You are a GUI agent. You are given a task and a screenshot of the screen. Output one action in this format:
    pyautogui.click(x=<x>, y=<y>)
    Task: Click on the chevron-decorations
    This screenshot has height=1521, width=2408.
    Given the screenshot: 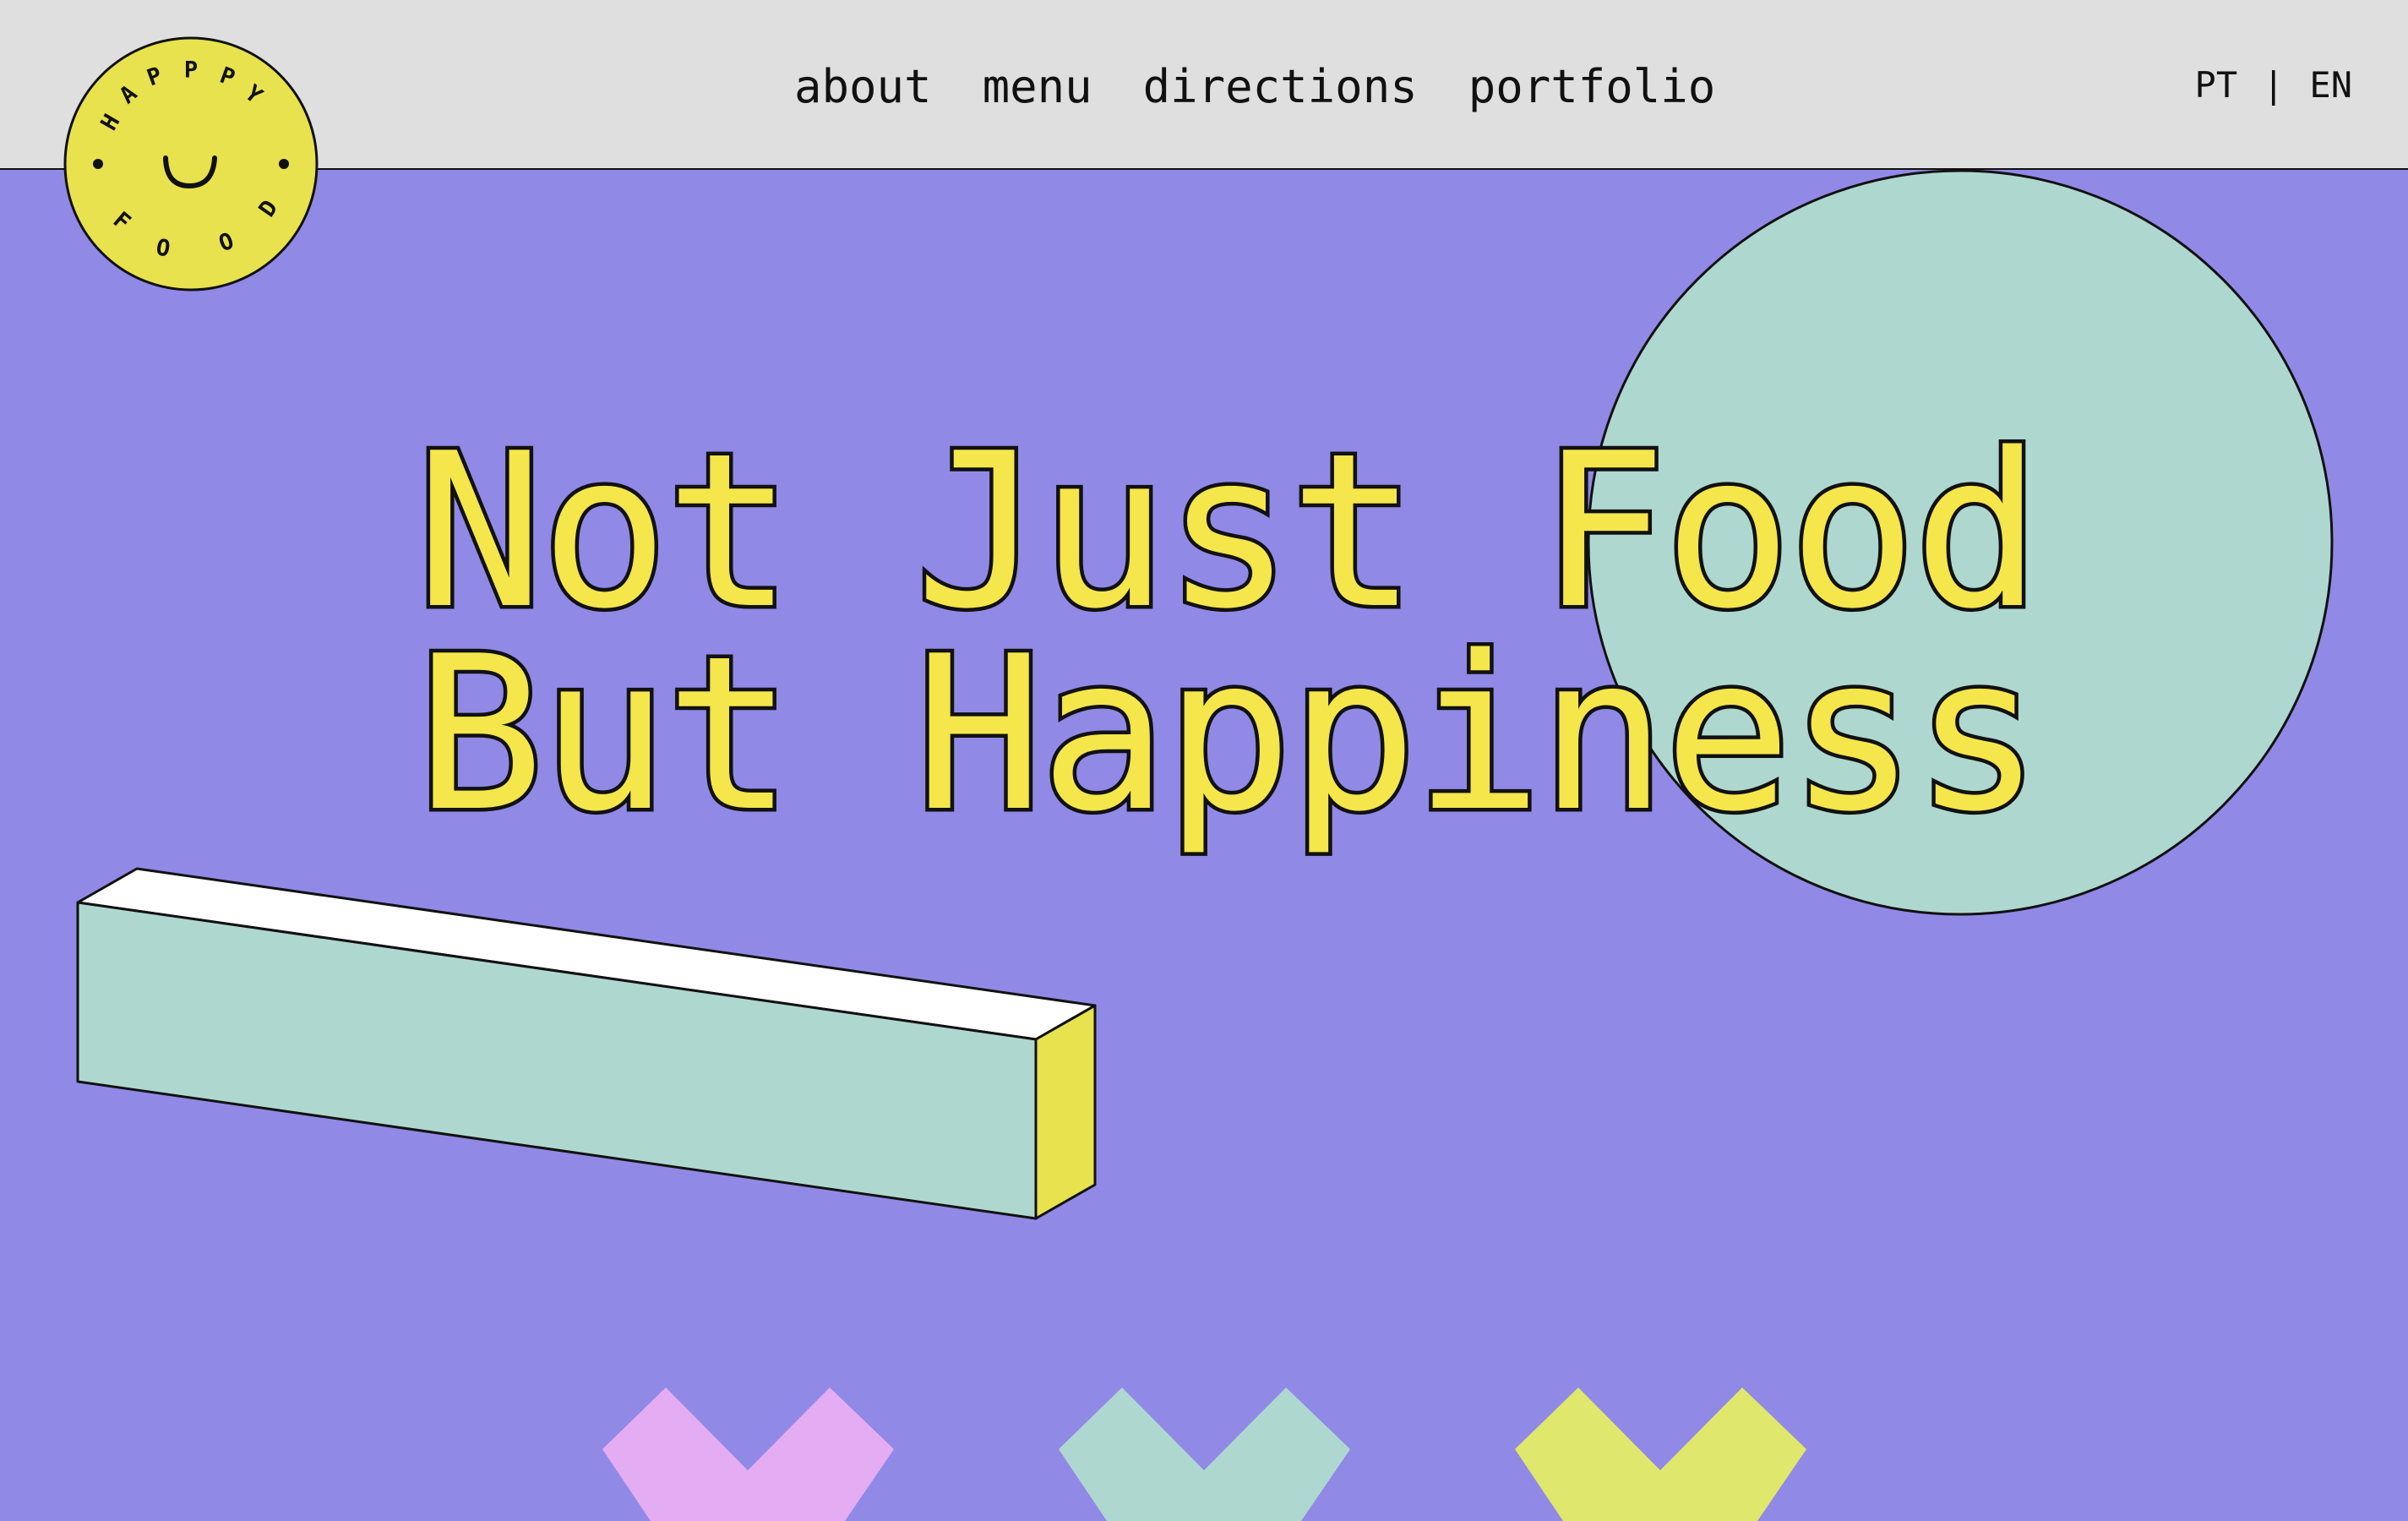 What is the action you would take?
    pyautogui.click(x=1204, y=1454)
    